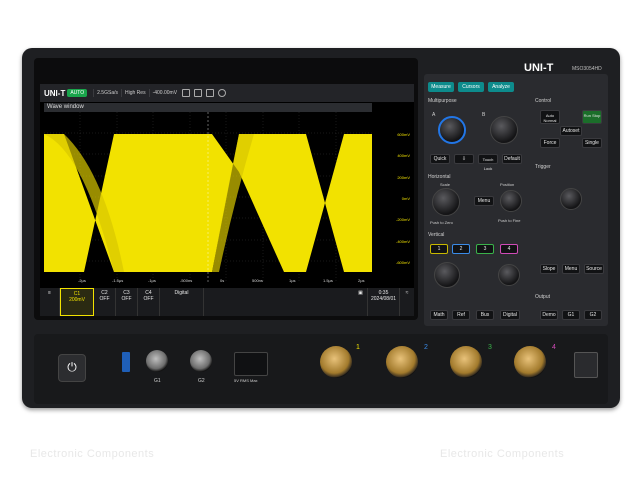 Image resolution: width=640 pixels, height=480 pixels. I want to click on probe-comp-terminal, so click(586, 365).